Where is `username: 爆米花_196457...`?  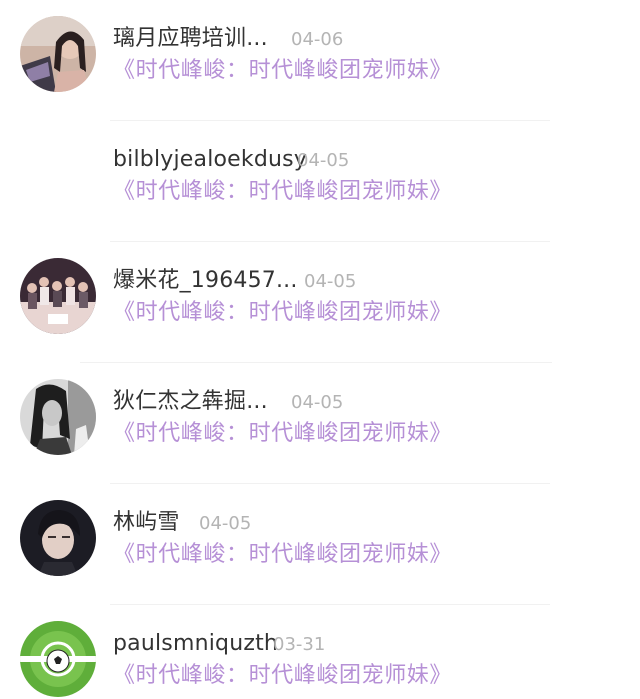
username: 爆米花_196457... is located at coordinates (205, 281).